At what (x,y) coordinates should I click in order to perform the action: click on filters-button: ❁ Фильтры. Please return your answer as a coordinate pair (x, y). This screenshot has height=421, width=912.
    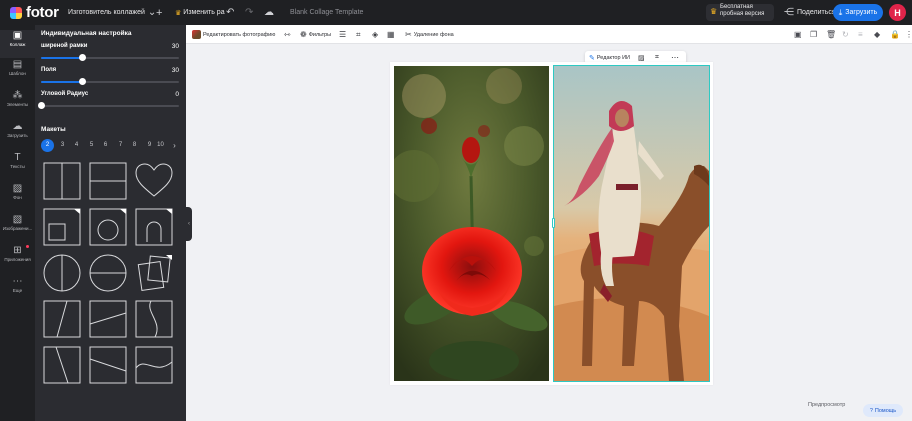
    Looking at the image, I should click on (315, 34).